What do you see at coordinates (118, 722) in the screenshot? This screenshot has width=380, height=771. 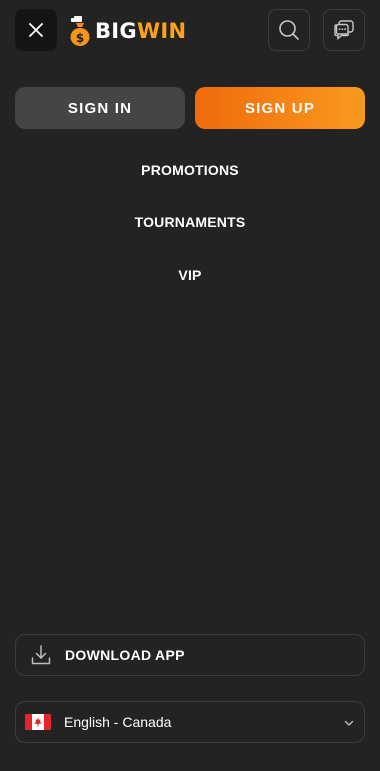 I see `language-label: English - Canada` at bounding box center [118, 722].